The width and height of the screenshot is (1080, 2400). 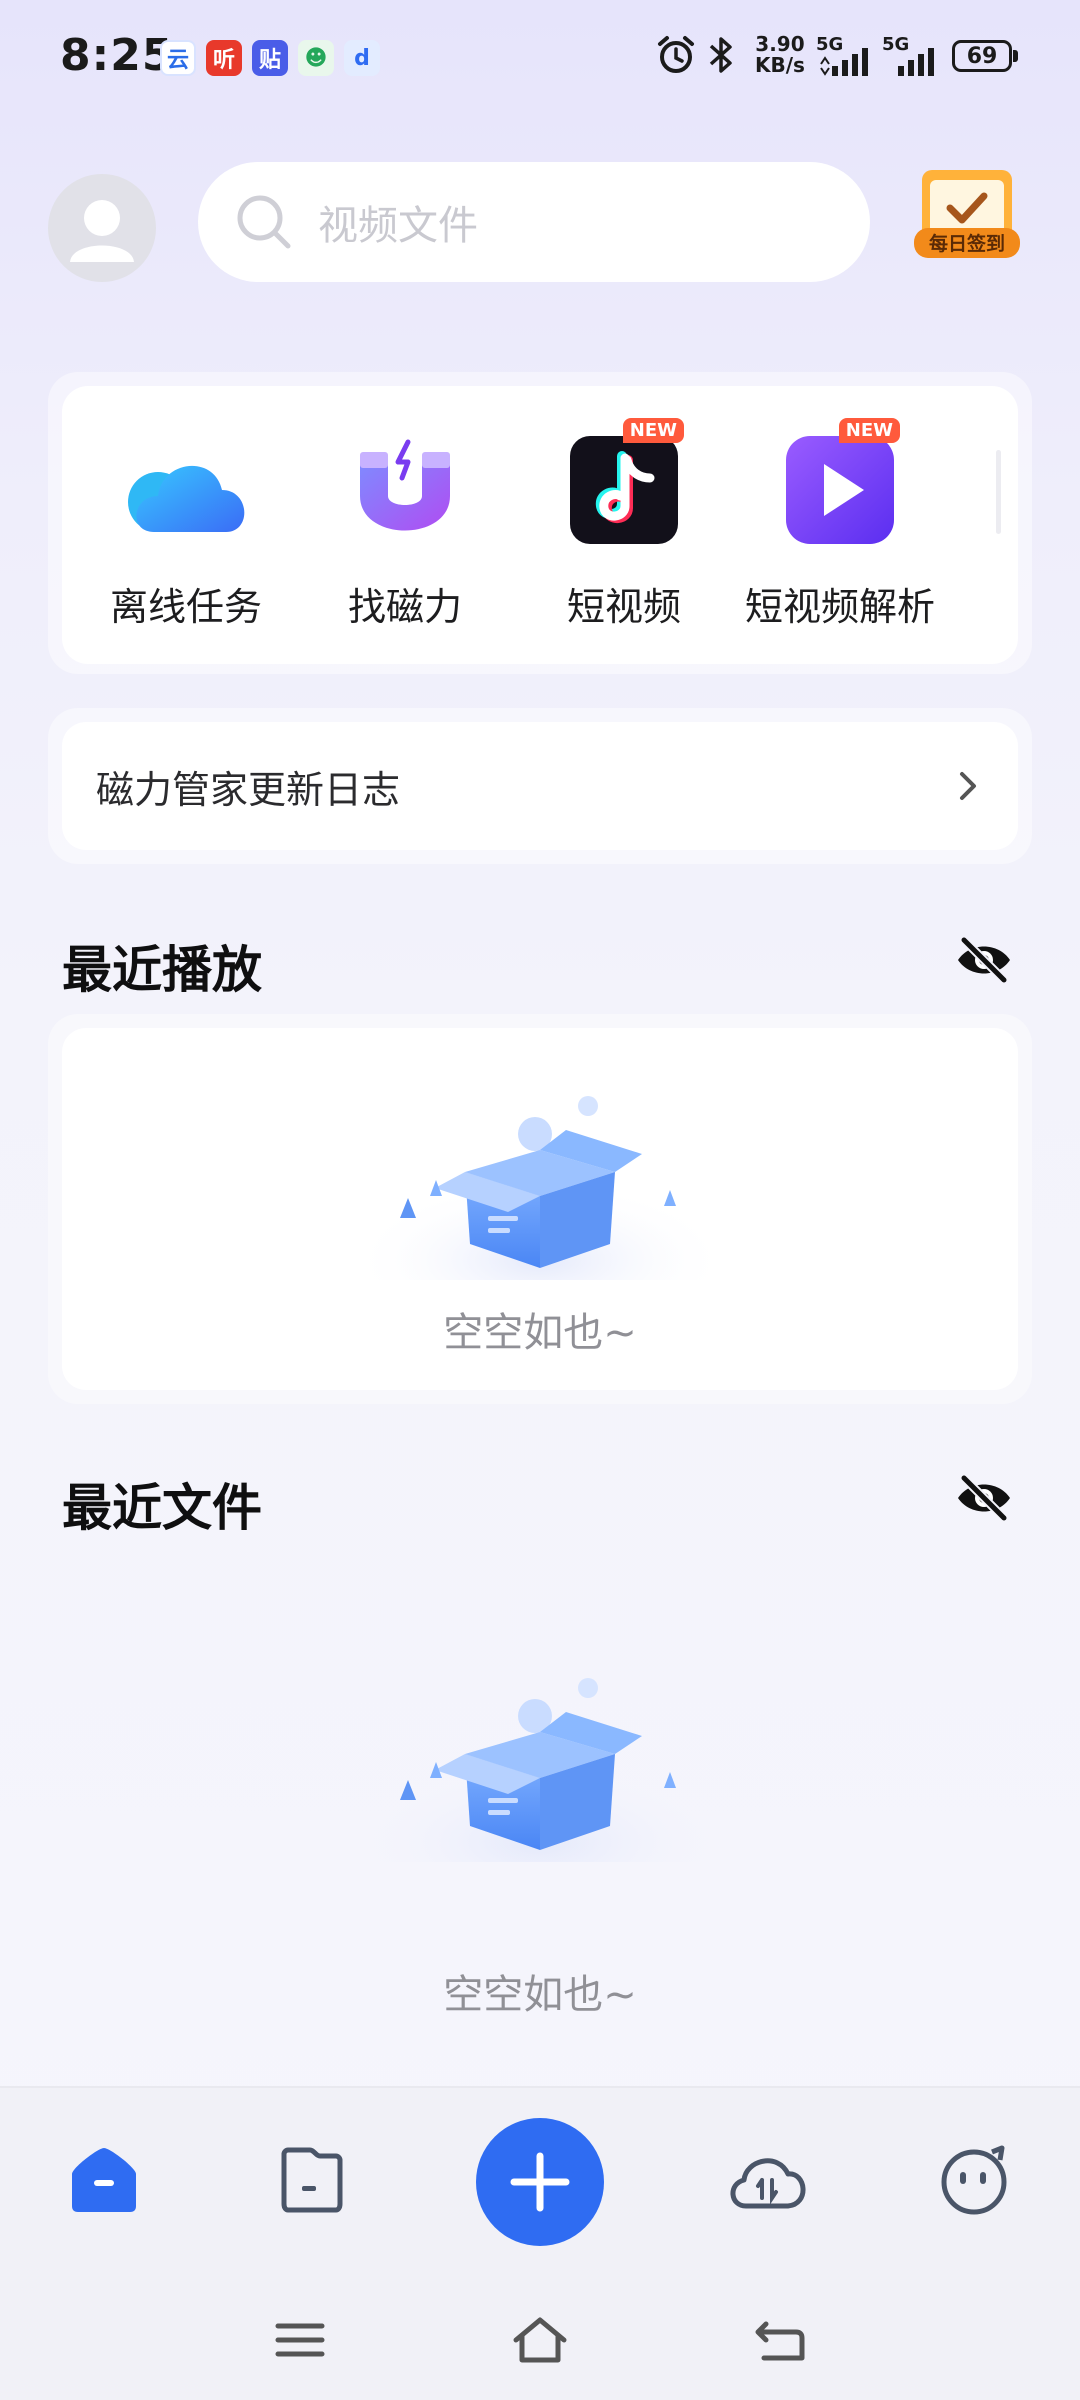 I want to click on game-app-icon: ☻, so click(x=316, y=58).